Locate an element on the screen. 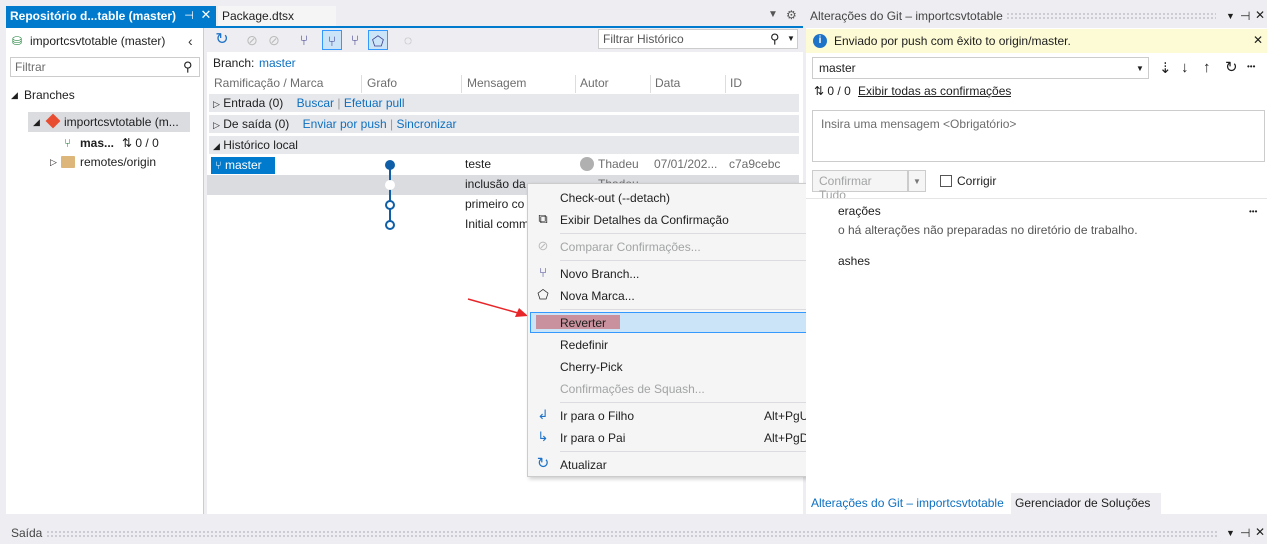 Image resolution: width=1267 pixels, height=544 pixels. output-title: Saída is located at coordinates (26, 533).